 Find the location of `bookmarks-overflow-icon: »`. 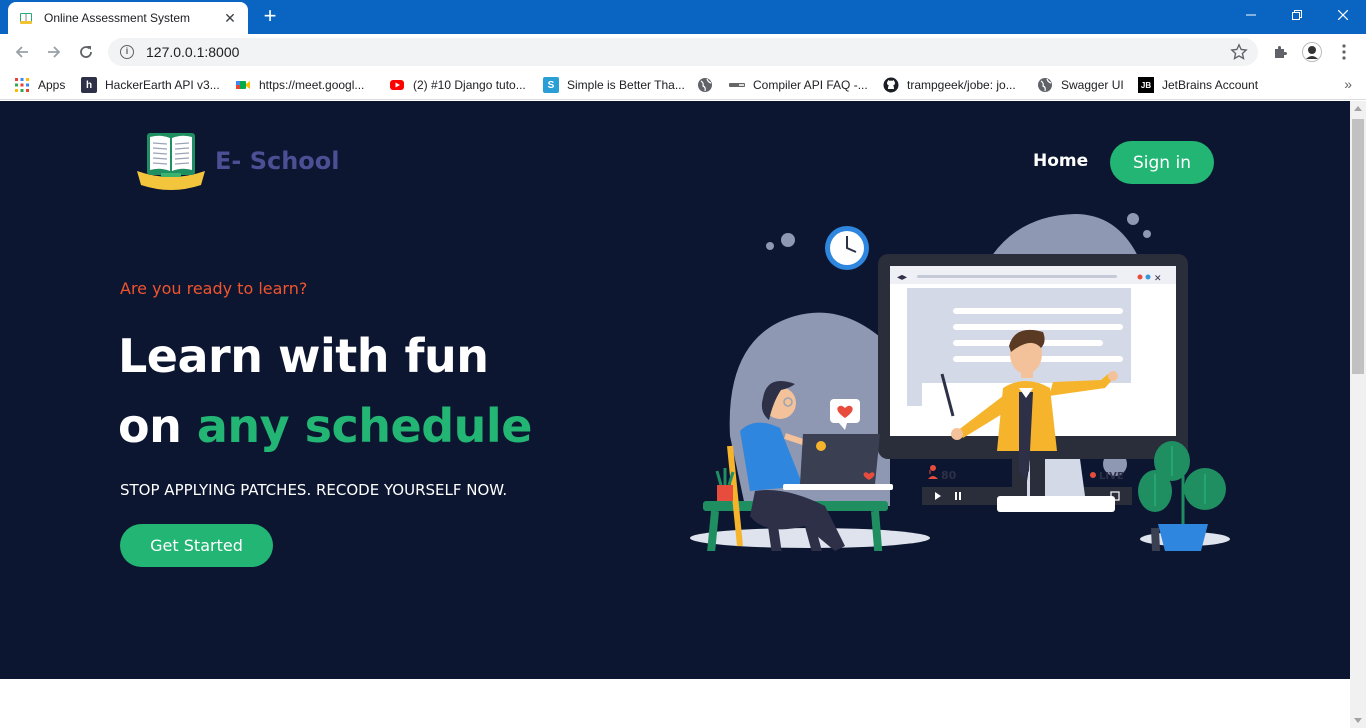

bookmarks-overflow-icon: » is located at coordinates (1348, 84).